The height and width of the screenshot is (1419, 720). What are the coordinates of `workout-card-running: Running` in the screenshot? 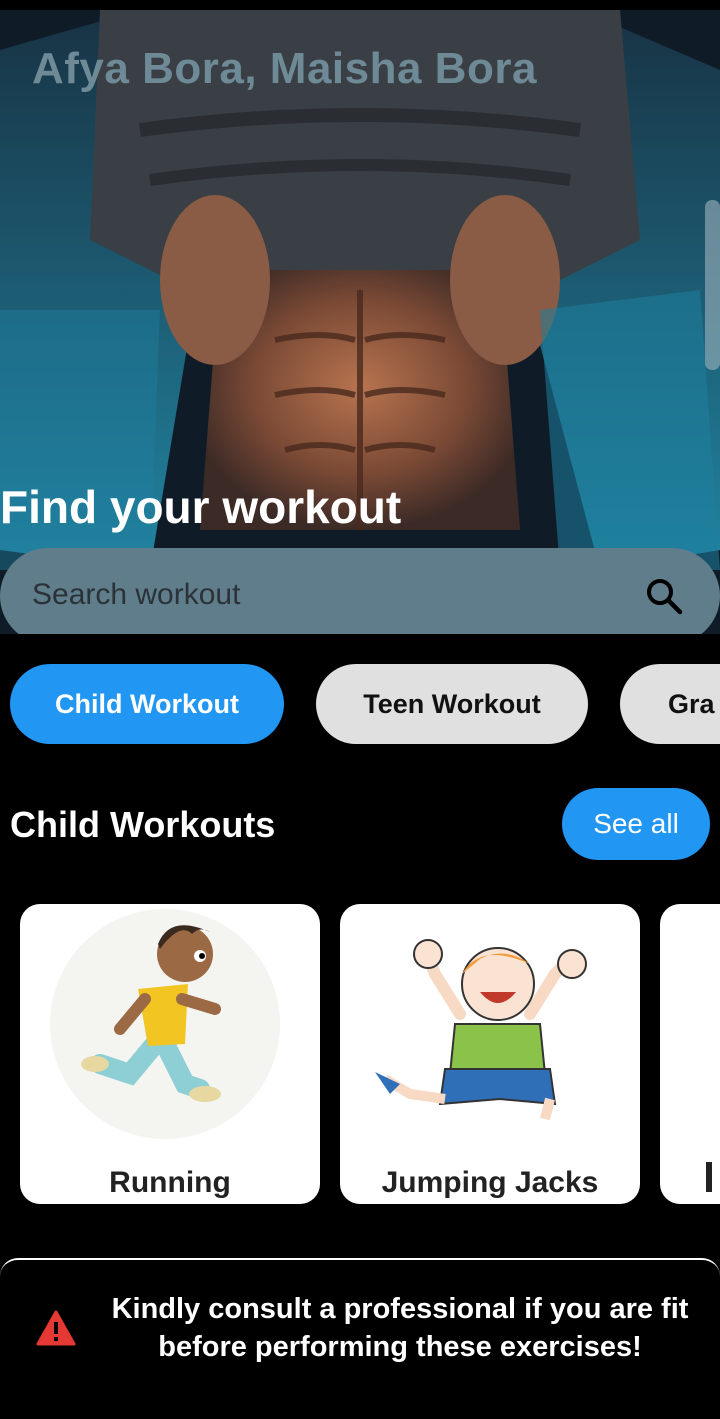 It's located at (170, 1054).